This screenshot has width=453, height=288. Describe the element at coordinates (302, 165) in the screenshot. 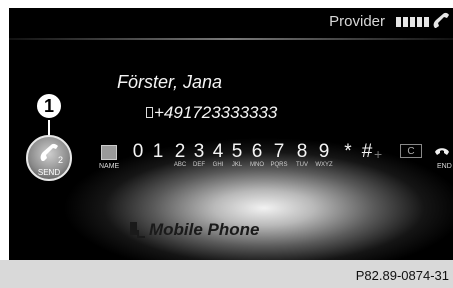

I see `key-letters: TUV` at that location.